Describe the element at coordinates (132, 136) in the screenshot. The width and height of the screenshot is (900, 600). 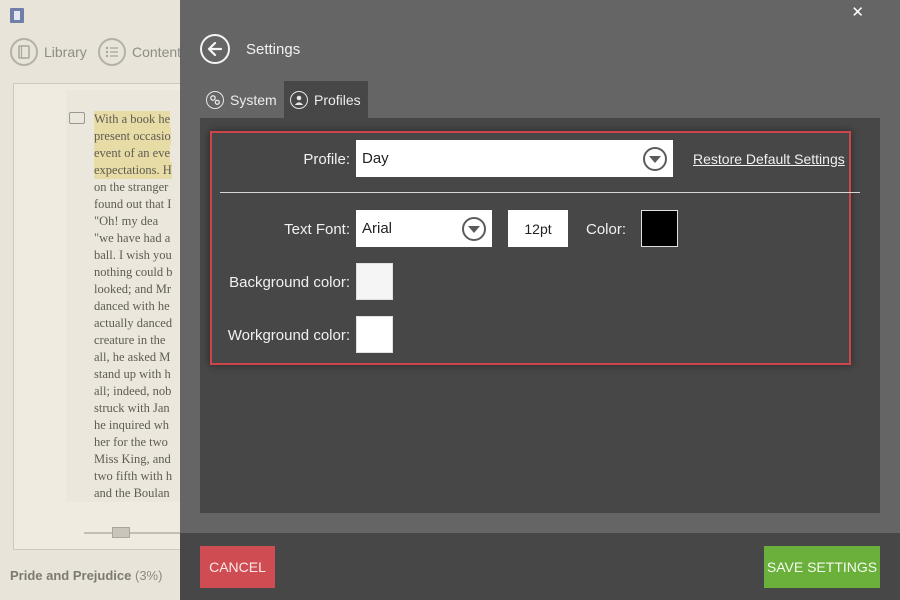
I see `highlighted-line: present occasio` at that location.